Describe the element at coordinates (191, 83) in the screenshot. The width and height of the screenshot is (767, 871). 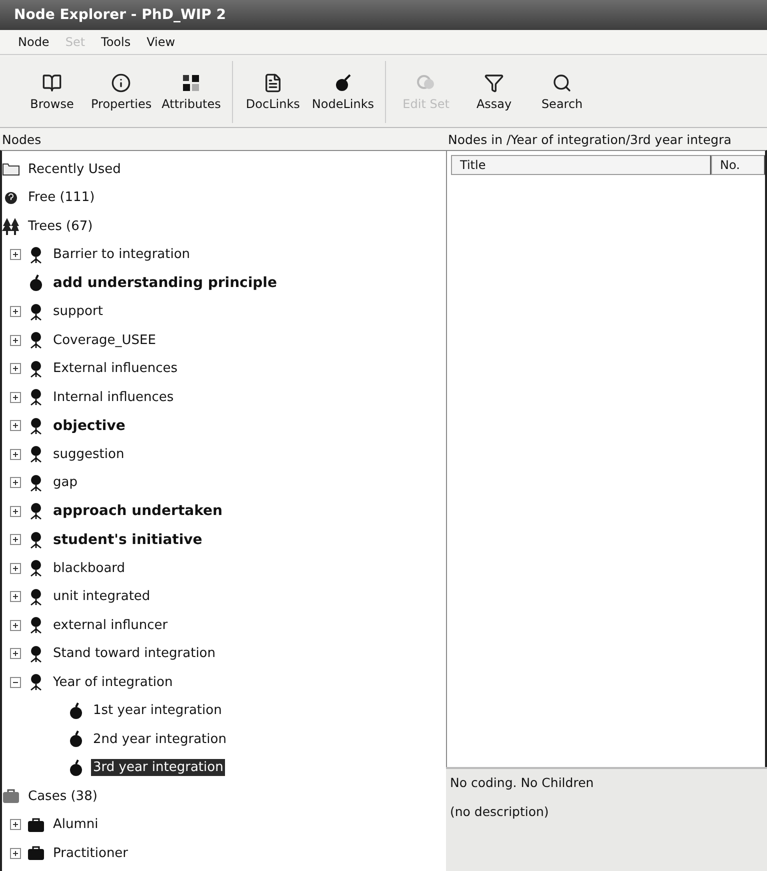
I see `squares-icon` at that location.